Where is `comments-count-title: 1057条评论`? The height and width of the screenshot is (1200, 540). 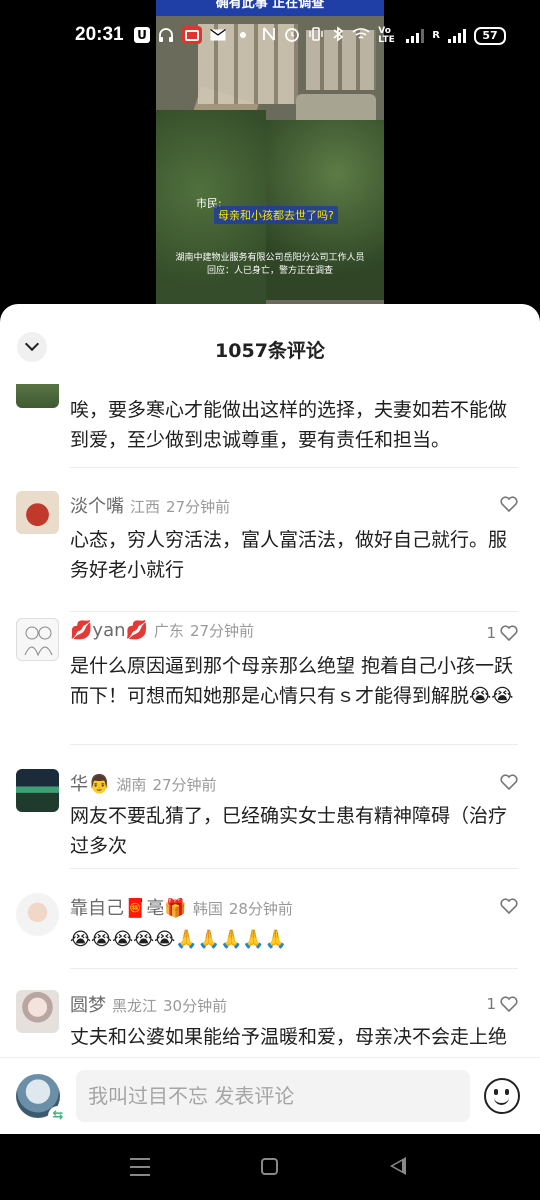 comments-count-title: 1057条评论 is located at coordinates (270, 351).